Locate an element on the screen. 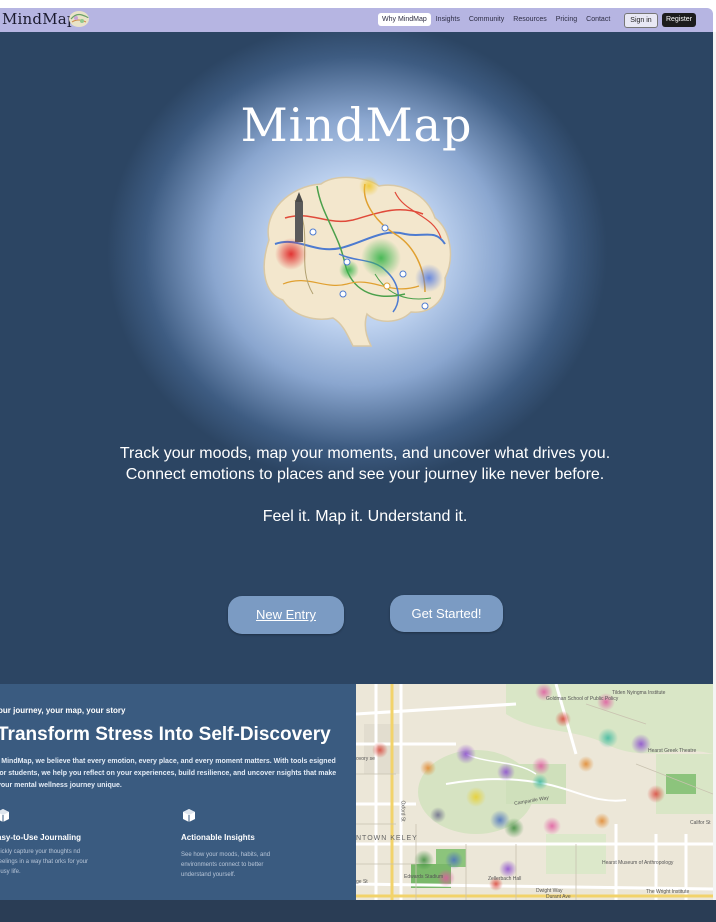 This screenshot has width=716, height=922. footer-strip is located at coordinates (358, 911).